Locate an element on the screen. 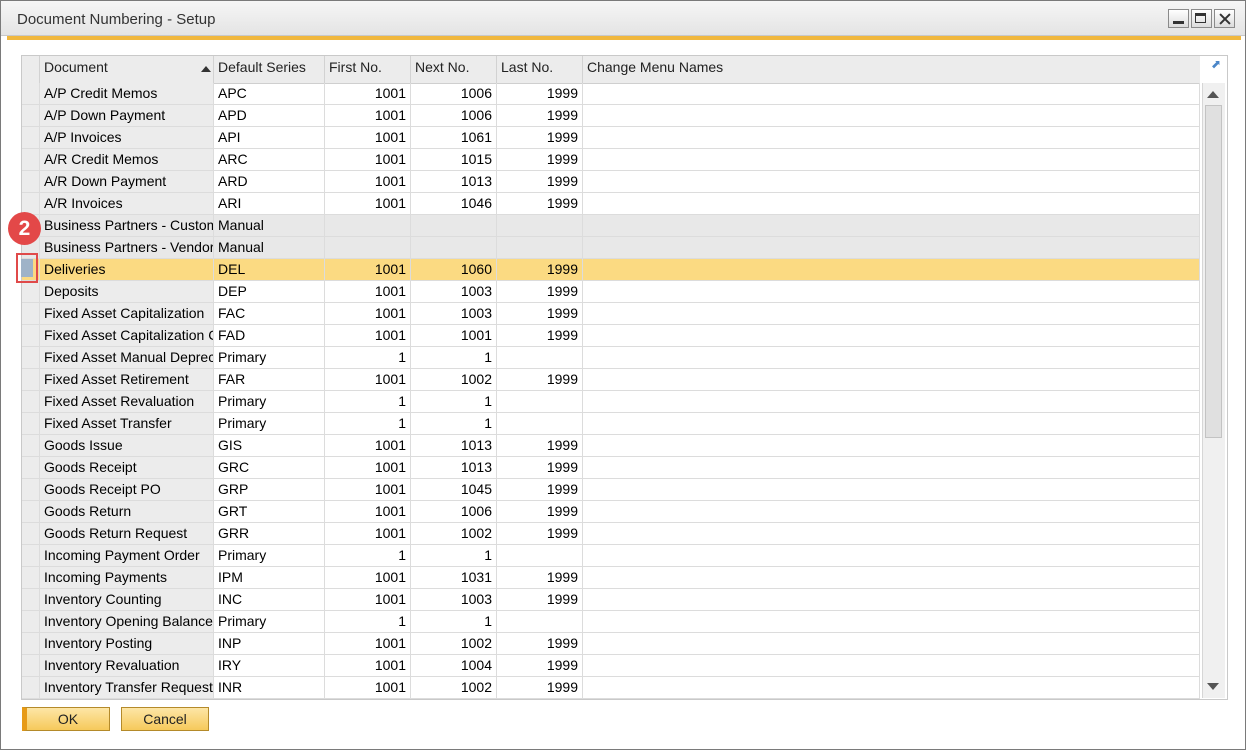  document-cell: Goods Receipt PO is located at coordinates (127, 489).